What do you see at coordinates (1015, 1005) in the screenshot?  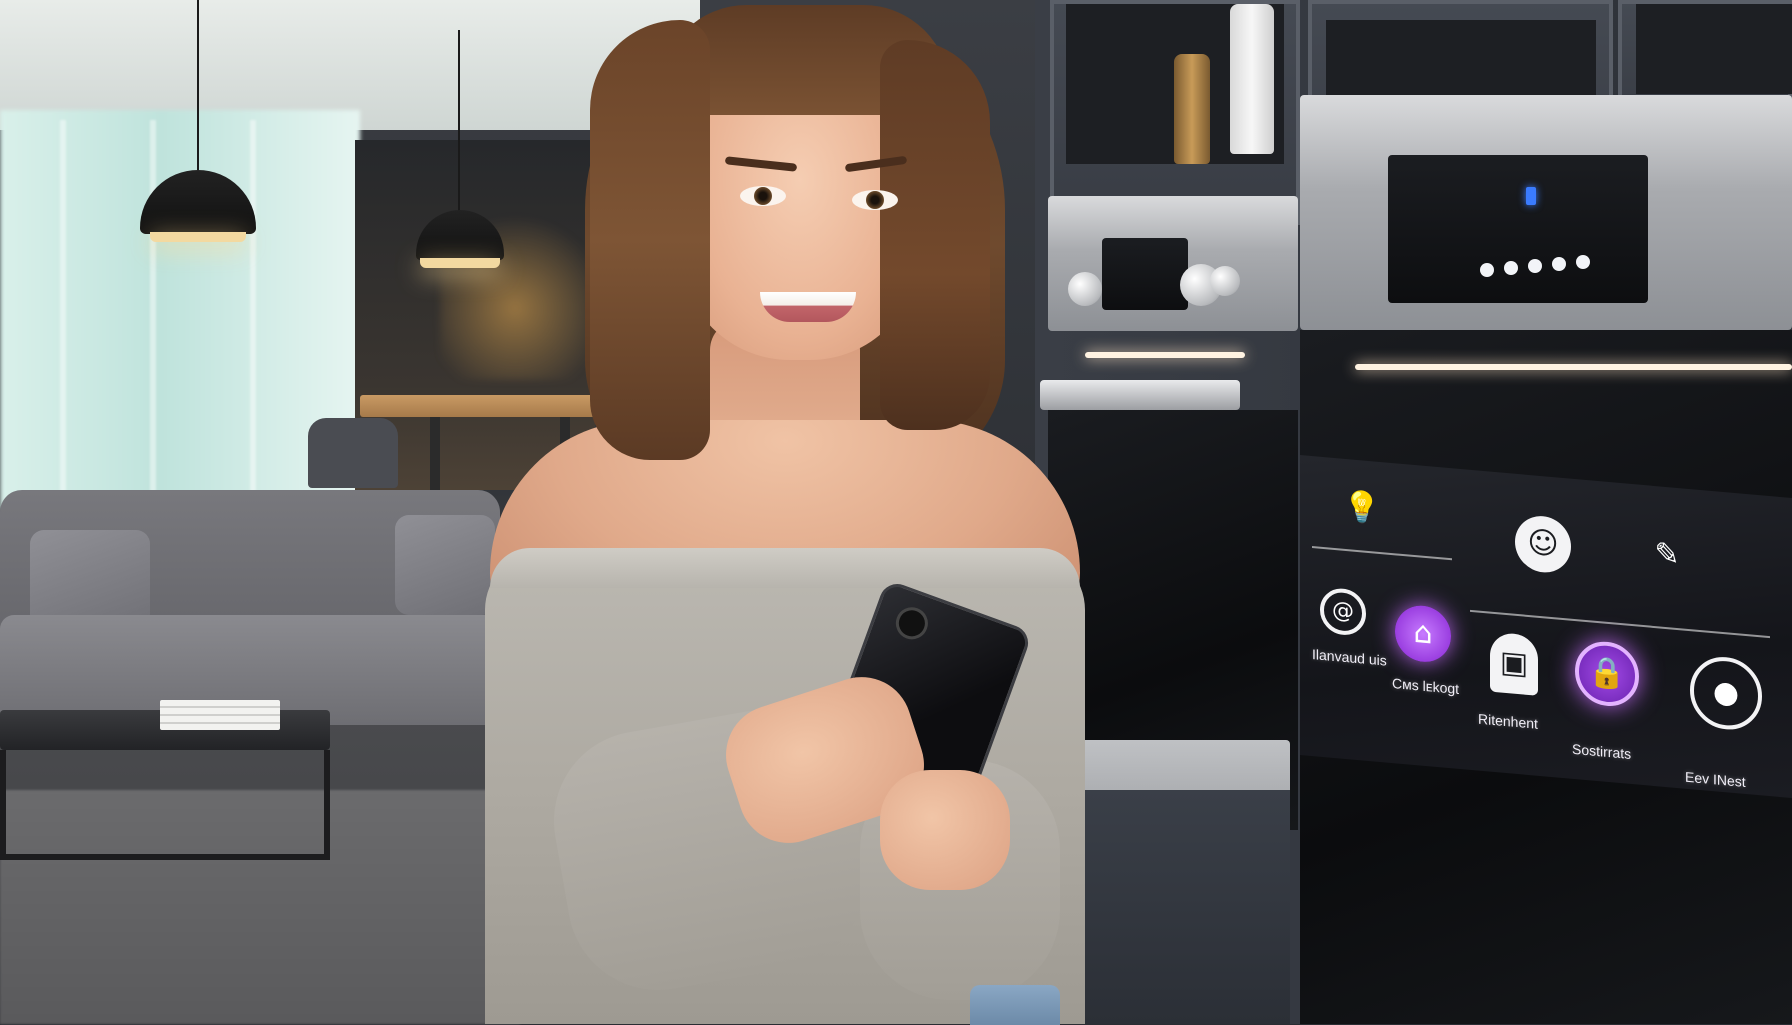 I see `jeans` at bounding box center [1015, 1005].